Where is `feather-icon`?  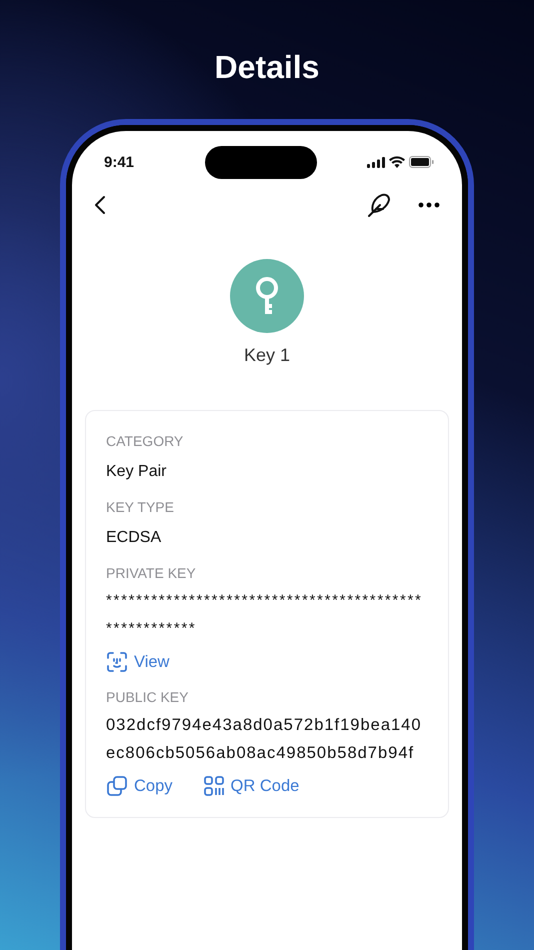
feather-icon is located at coordinates (379, 205).